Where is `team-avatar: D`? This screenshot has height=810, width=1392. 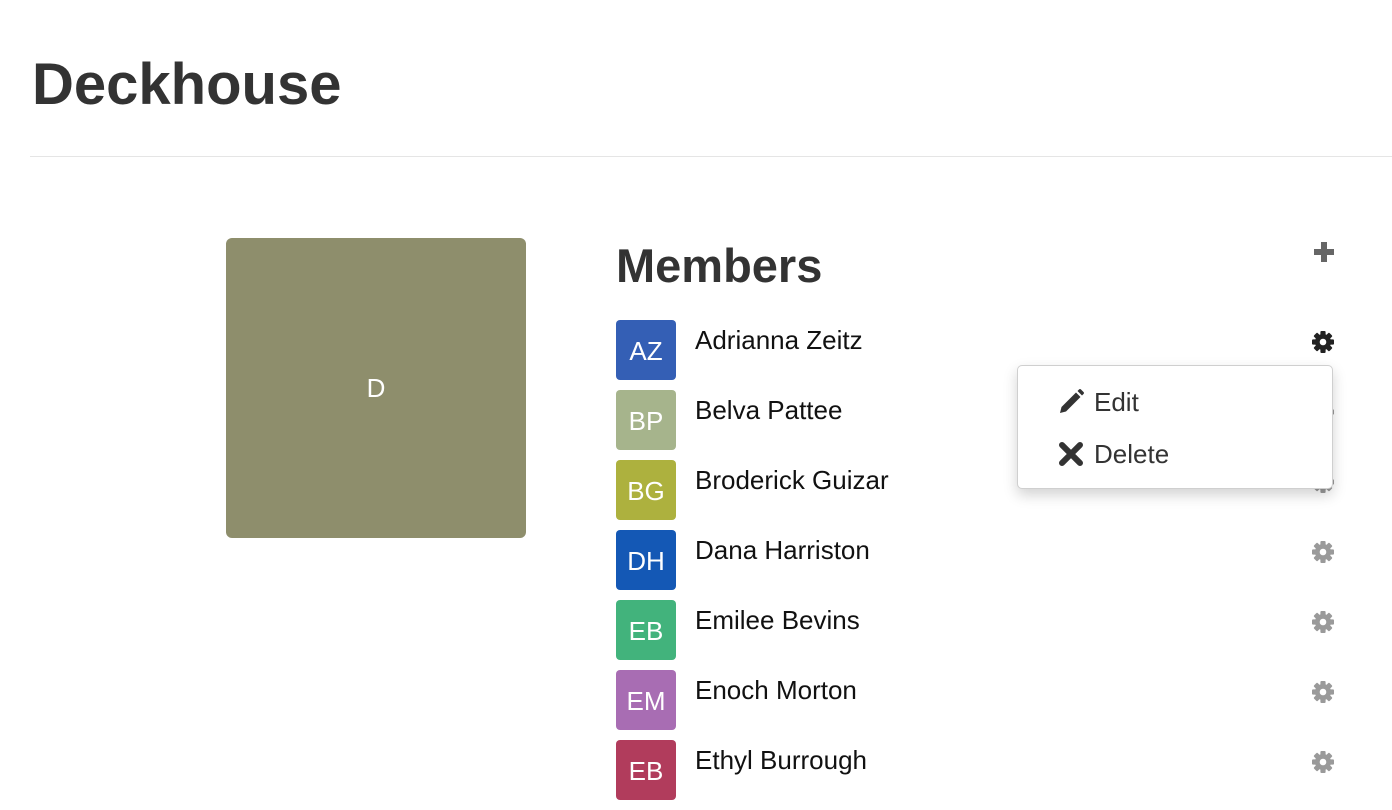
team-avatar: D is located at coordinates (376, 388).